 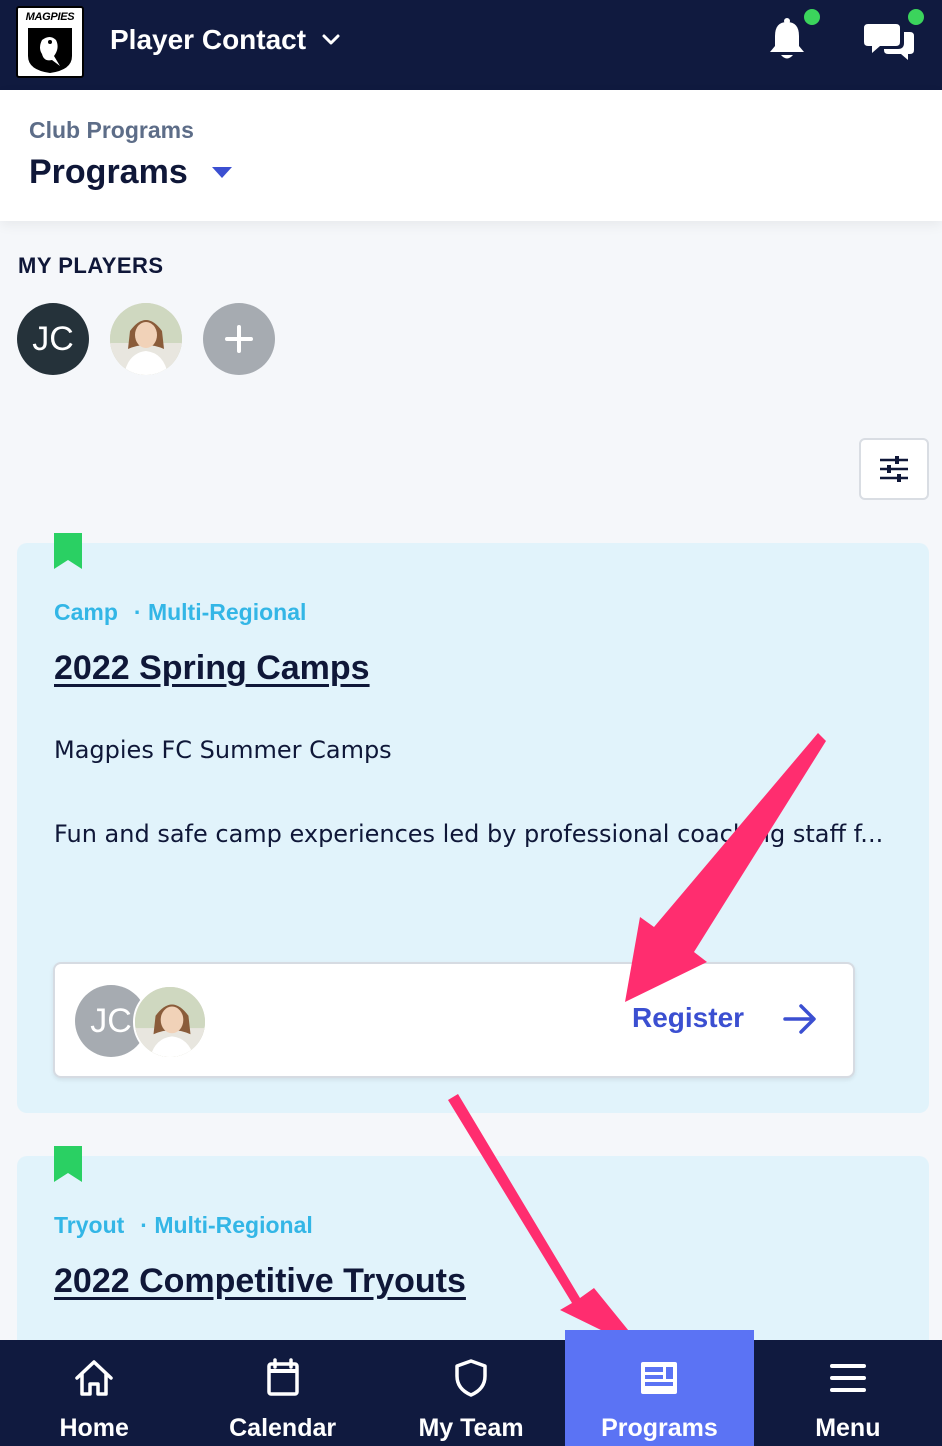 I want to click on nav-label: Programs, so click(x=659, y=1428).